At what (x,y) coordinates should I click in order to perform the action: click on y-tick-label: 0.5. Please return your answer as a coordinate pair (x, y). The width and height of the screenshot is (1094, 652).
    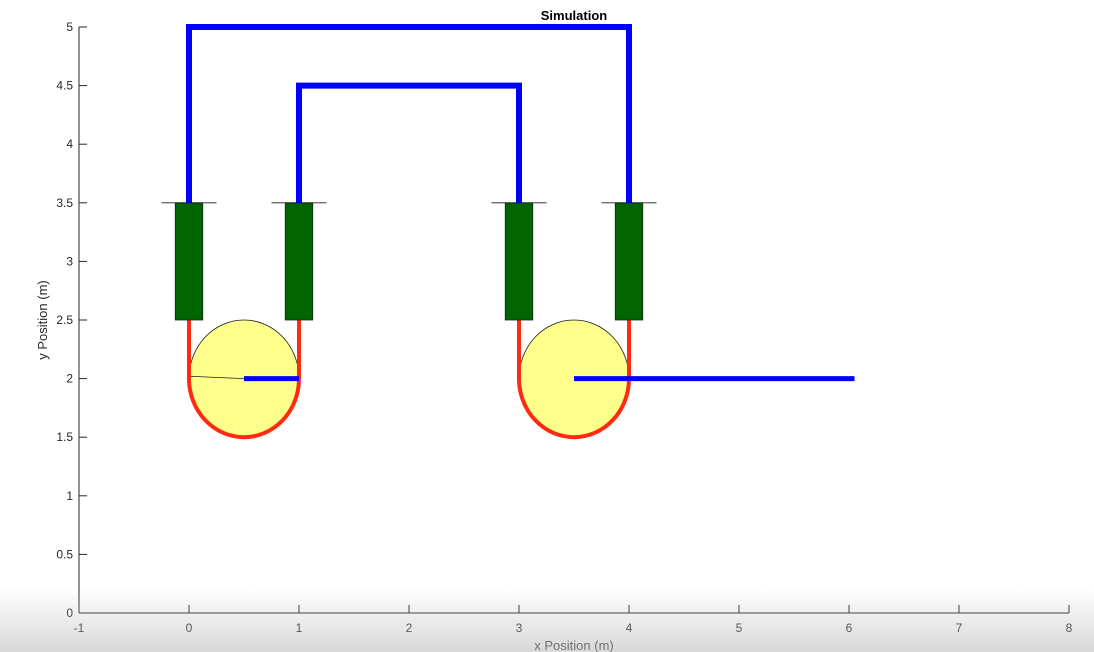
    Looking at the image, I should click on (64, 554).